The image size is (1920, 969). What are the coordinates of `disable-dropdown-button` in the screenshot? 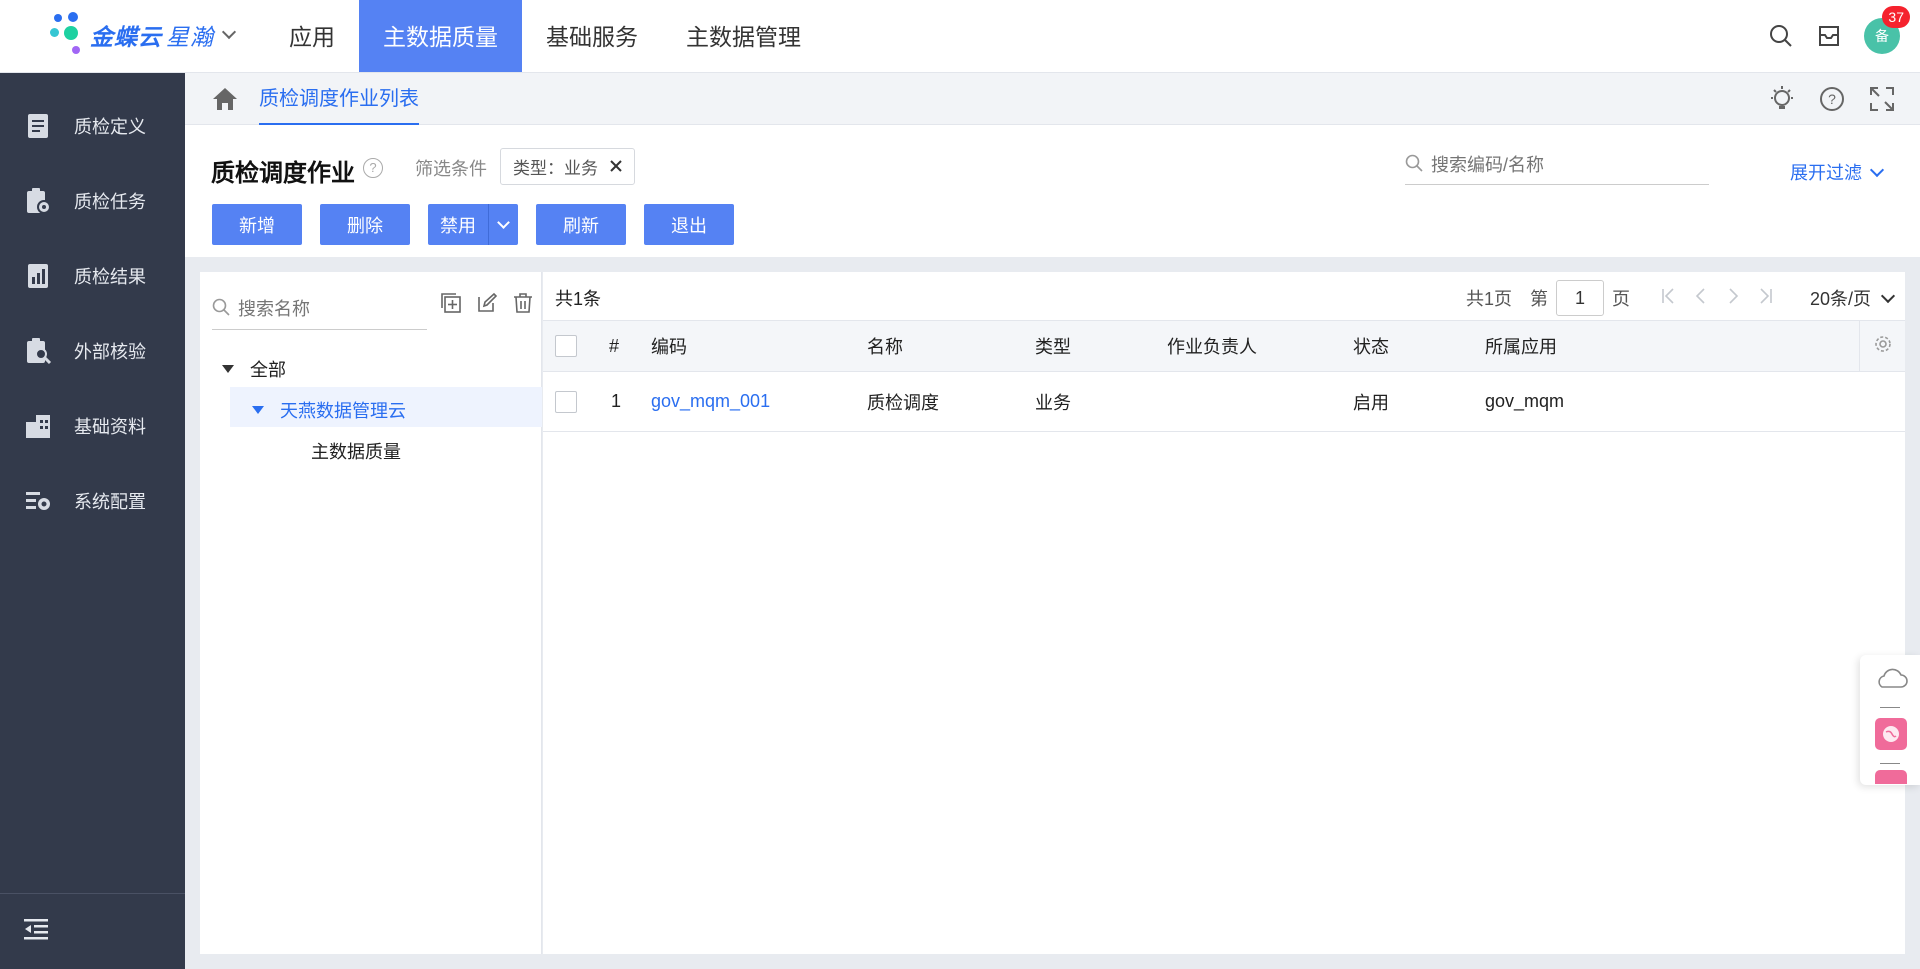 It's located at (503, 224).